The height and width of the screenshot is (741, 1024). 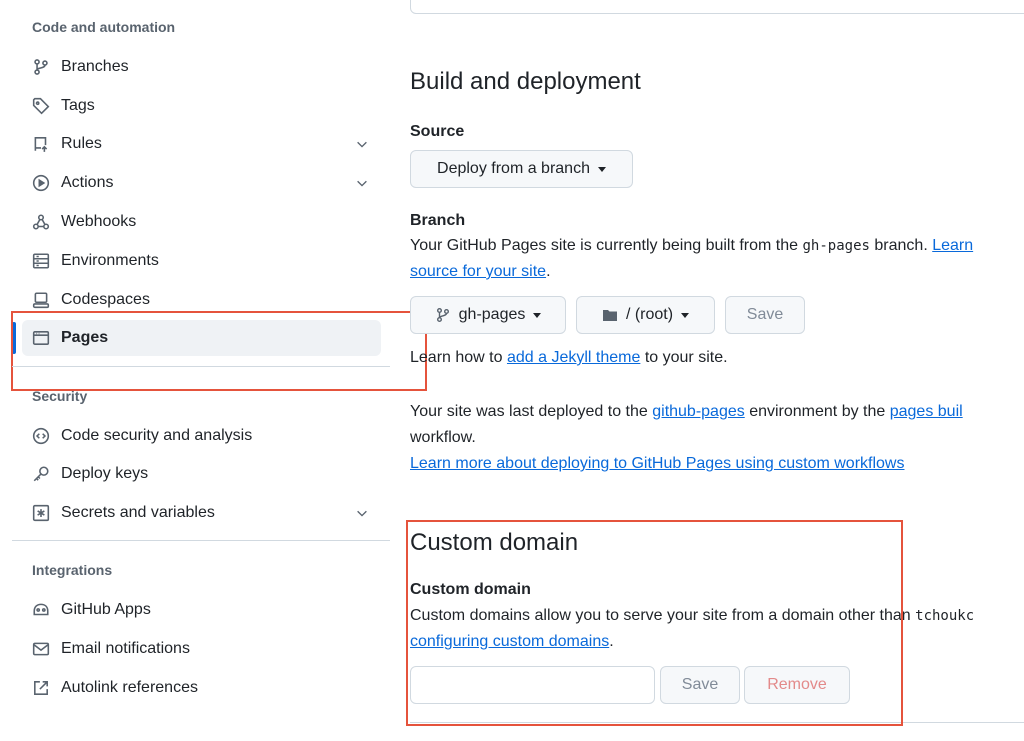 What do you see at coordinates (513, 168) in the screenshot?
I see `source-select-value: Deploy from a branch` at bounding box center [513, 168].